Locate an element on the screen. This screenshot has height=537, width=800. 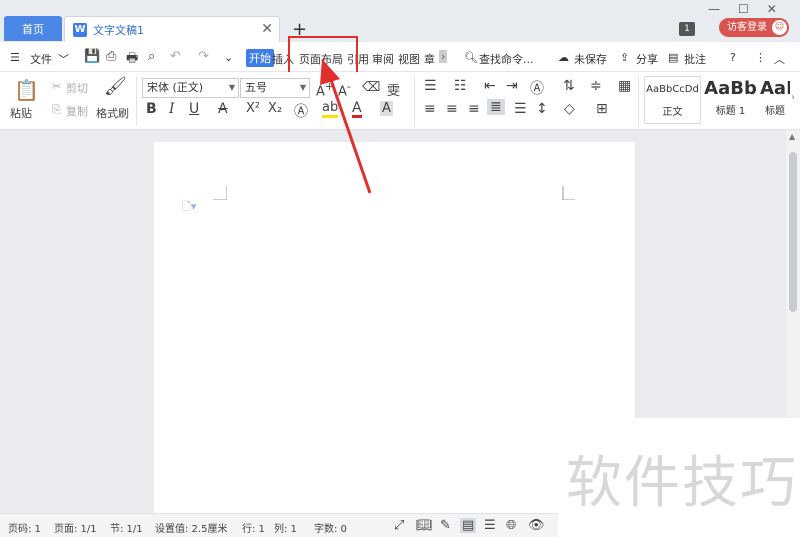
style-normal: AaBbCcDd 正文 is located at coordinates (672, 100).